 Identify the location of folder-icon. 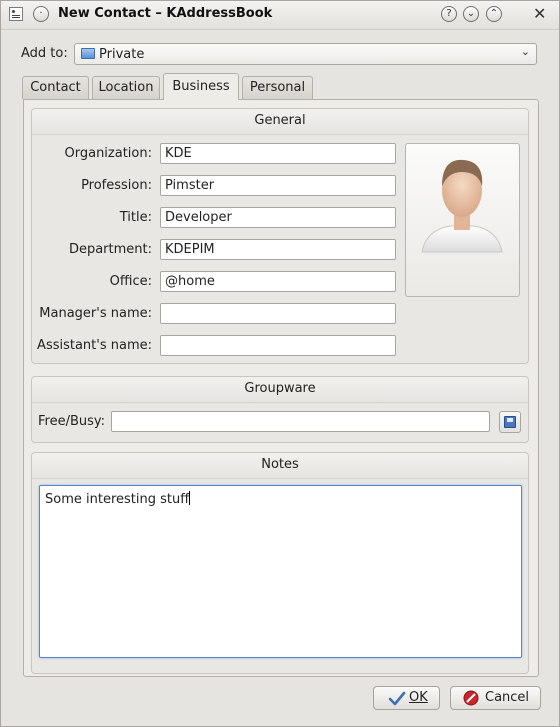
(88, 53).